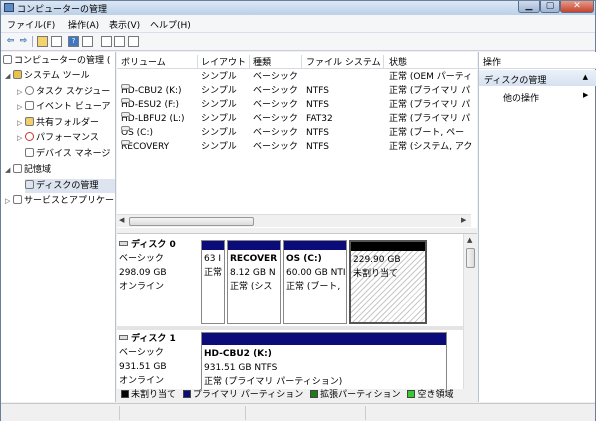 This screenshot has height=421, width=596. What do you see at coordinates (64, 107) in the screenshot?
I see `tree-event-viewer: ▷ イベント ビューア` at bounding box center [64, 107].